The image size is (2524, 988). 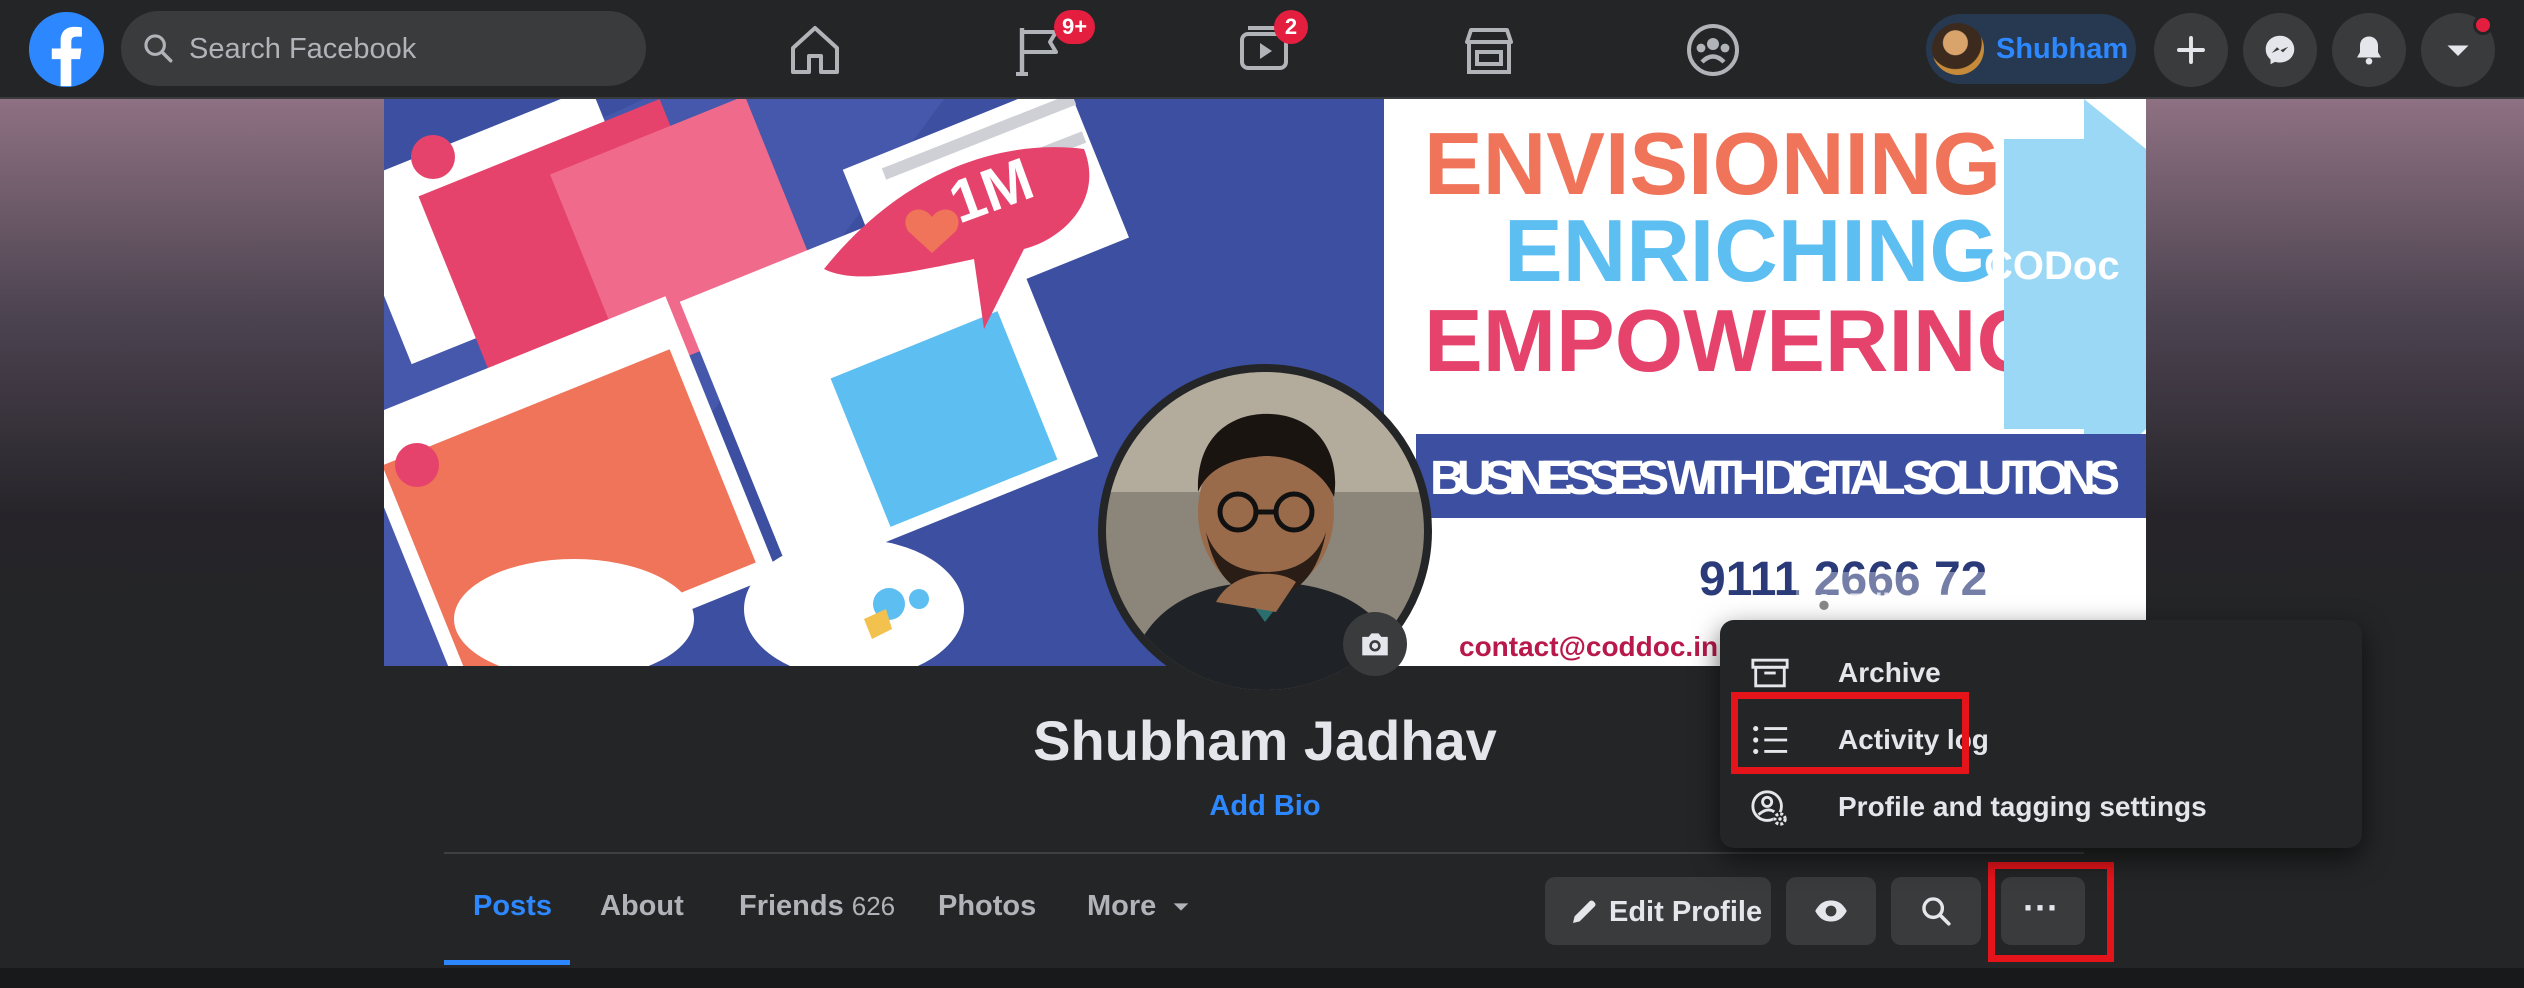 I want to click on edit-profile-label: Edit Profile, so click(x=1686, y=912).